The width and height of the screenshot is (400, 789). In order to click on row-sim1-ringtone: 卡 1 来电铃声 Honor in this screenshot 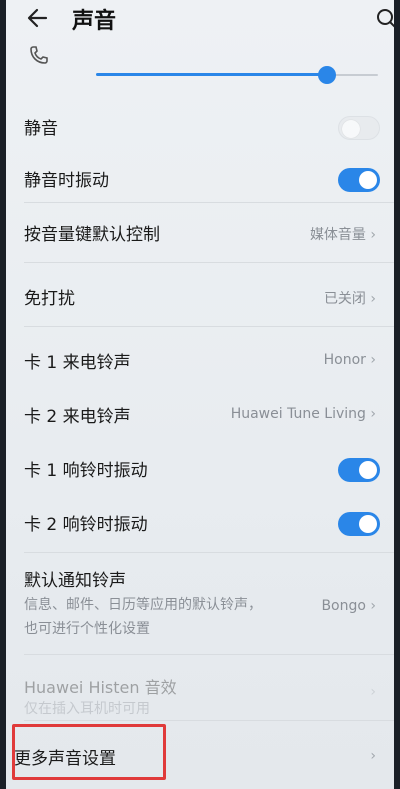, I will do `click(200, 362)`.